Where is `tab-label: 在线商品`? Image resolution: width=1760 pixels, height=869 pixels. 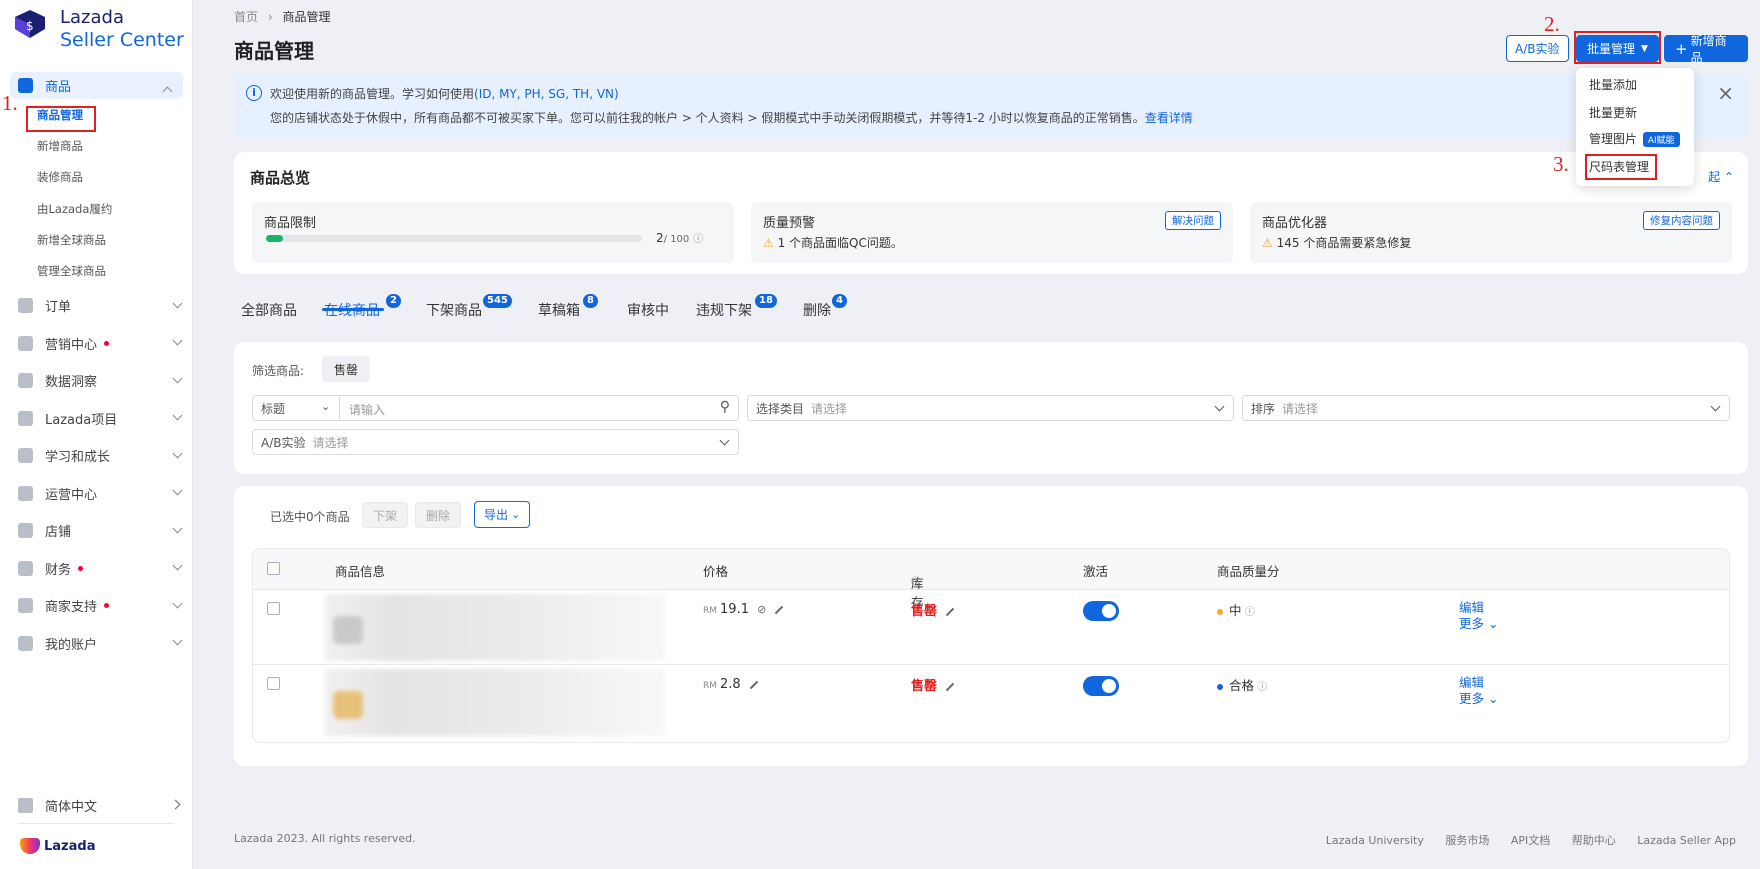 tab-label: 在线商品 is located at coordinates (352, 311).